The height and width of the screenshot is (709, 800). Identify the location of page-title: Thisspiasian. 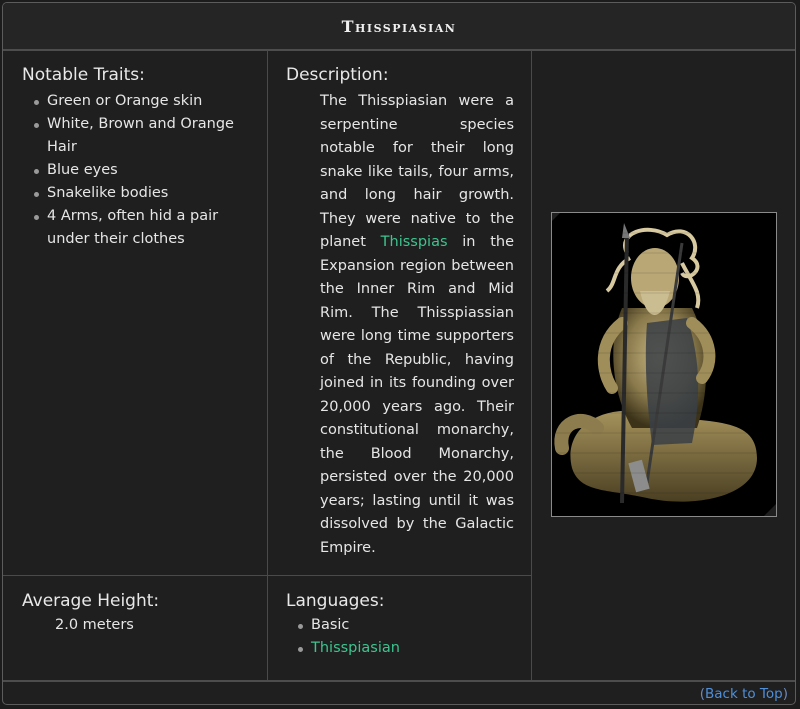
(399, 26).